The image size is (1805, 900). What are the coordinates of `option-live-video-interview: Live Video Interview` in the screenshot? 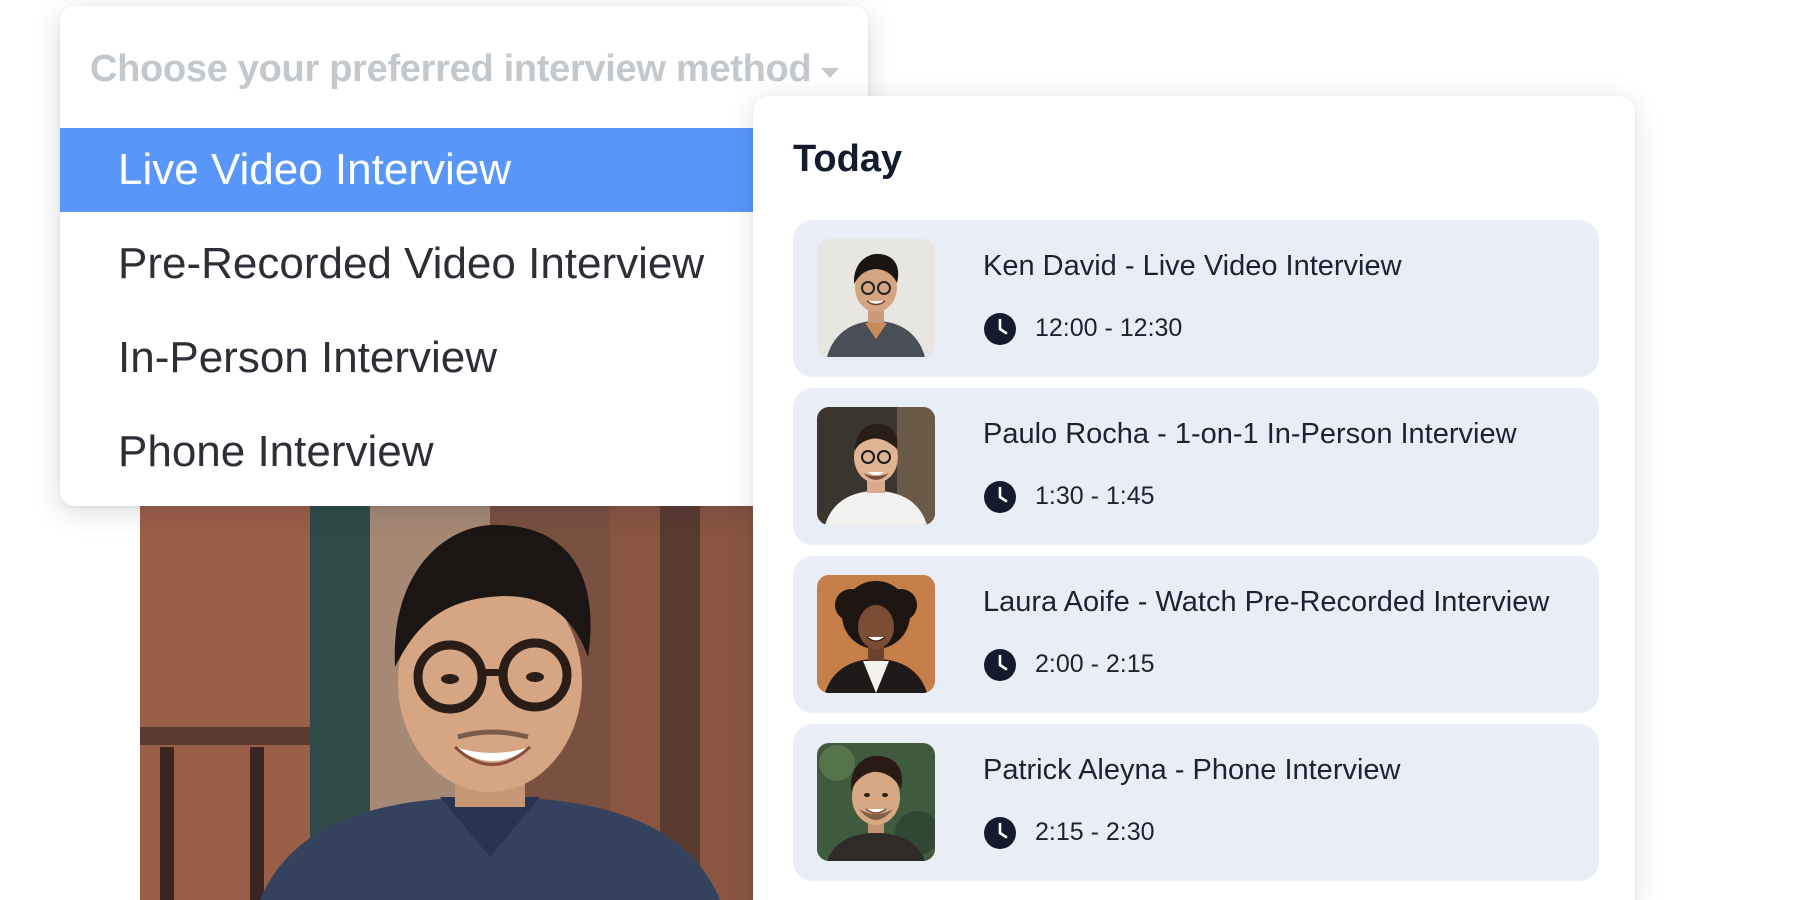 It's located at (464, 170).